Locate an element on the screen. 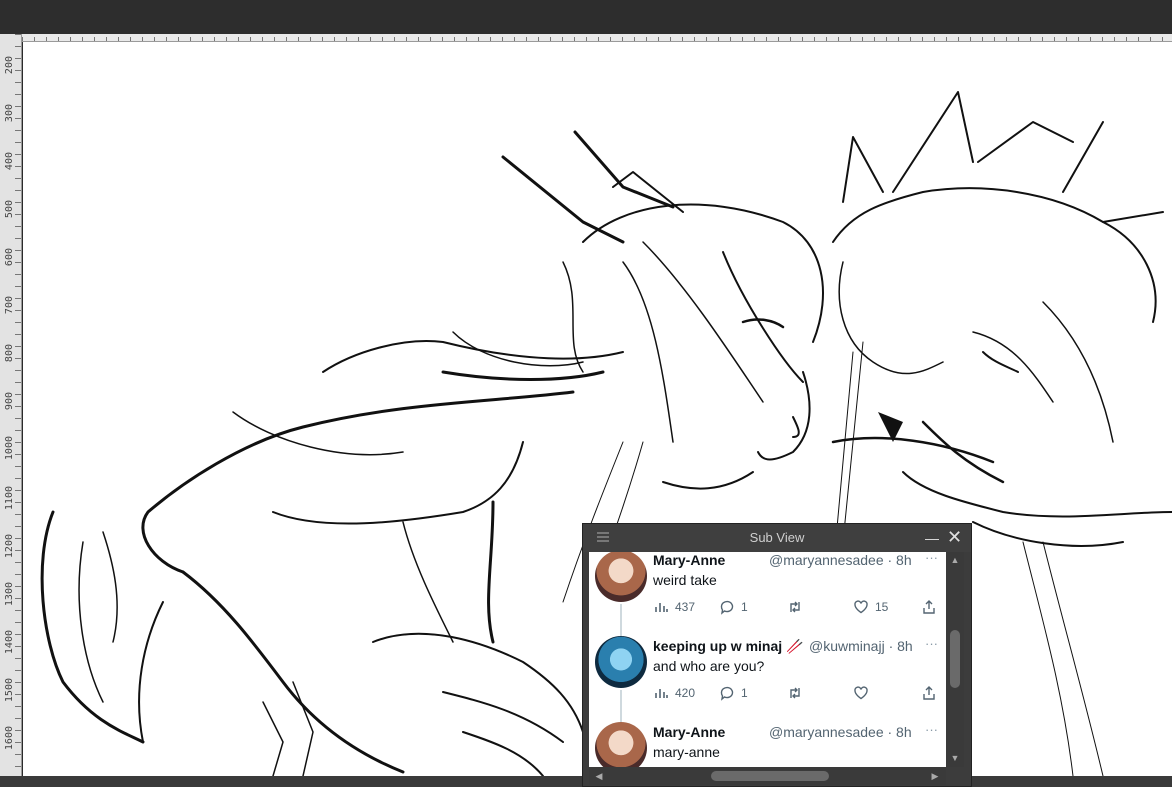  vertical-scroll-thumb is located at coordinates (955, 659).